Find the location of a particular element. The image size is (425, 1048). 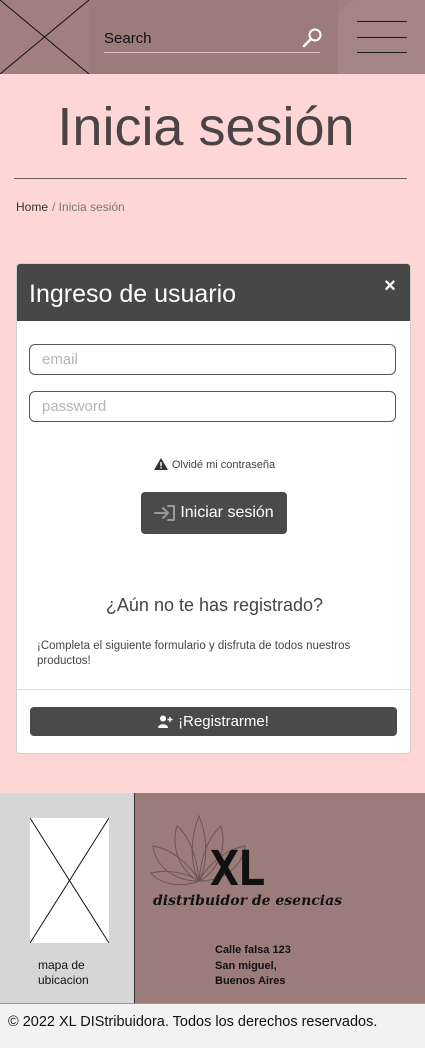

title-divider is located at coordinates (210, 178).